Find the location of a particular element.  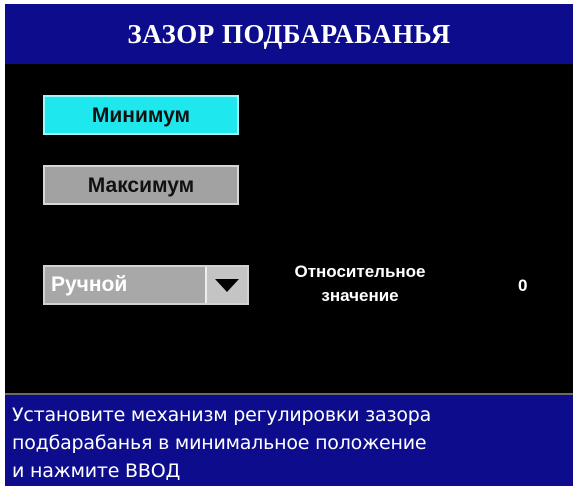

mode-select-value: Ручной is located at coordinates (89, 284).